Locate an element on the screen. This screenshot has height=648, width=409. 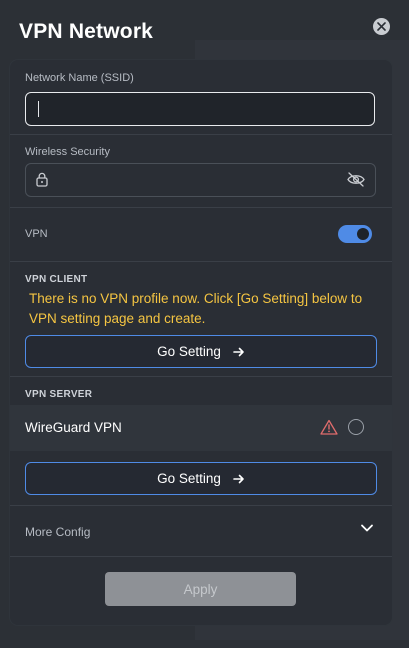
toggle-knob is located at coordinates (363, 234).